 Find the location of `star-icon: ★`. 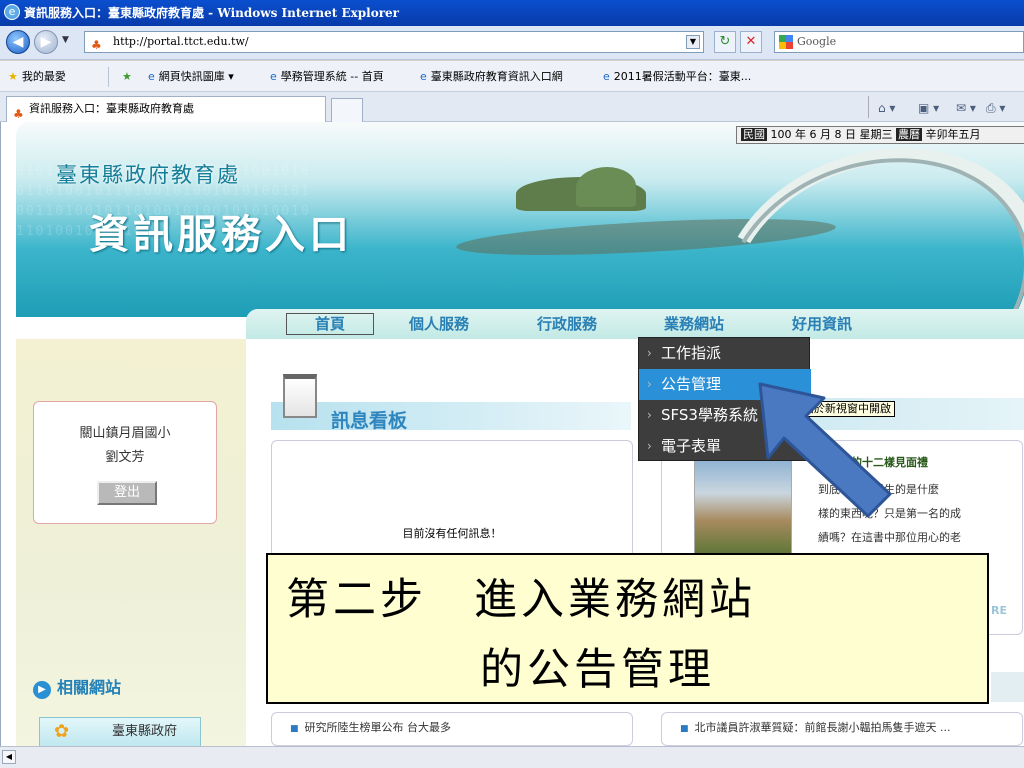

star-icon: ★ is located at coordinates (13, 76).